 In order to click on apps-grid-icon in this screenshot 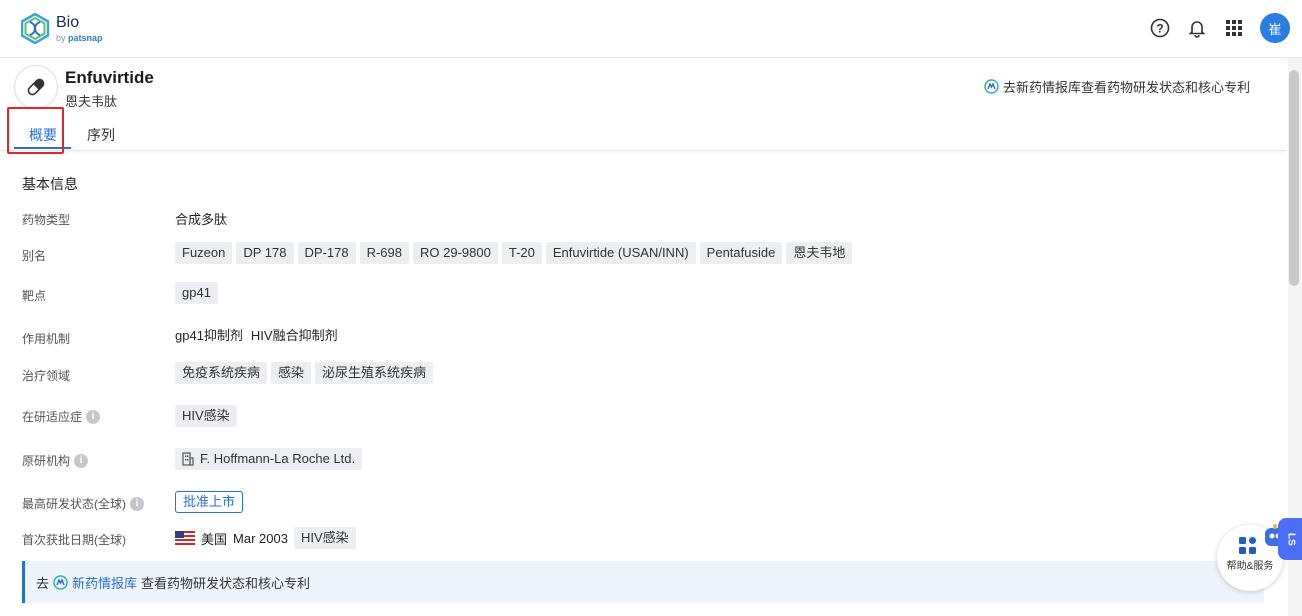, I will do `click(1234, 28)`.